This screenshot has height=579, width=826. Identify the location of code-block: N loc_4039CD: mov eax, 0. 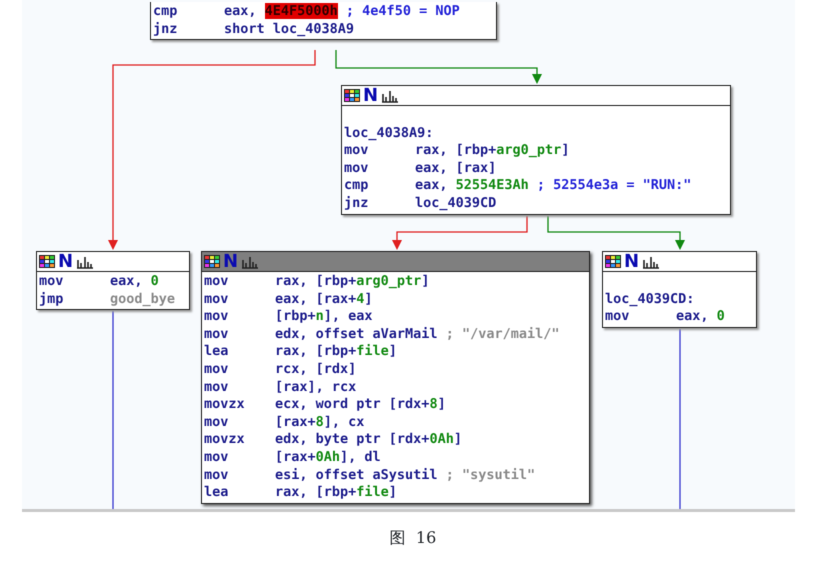
(679, 289).